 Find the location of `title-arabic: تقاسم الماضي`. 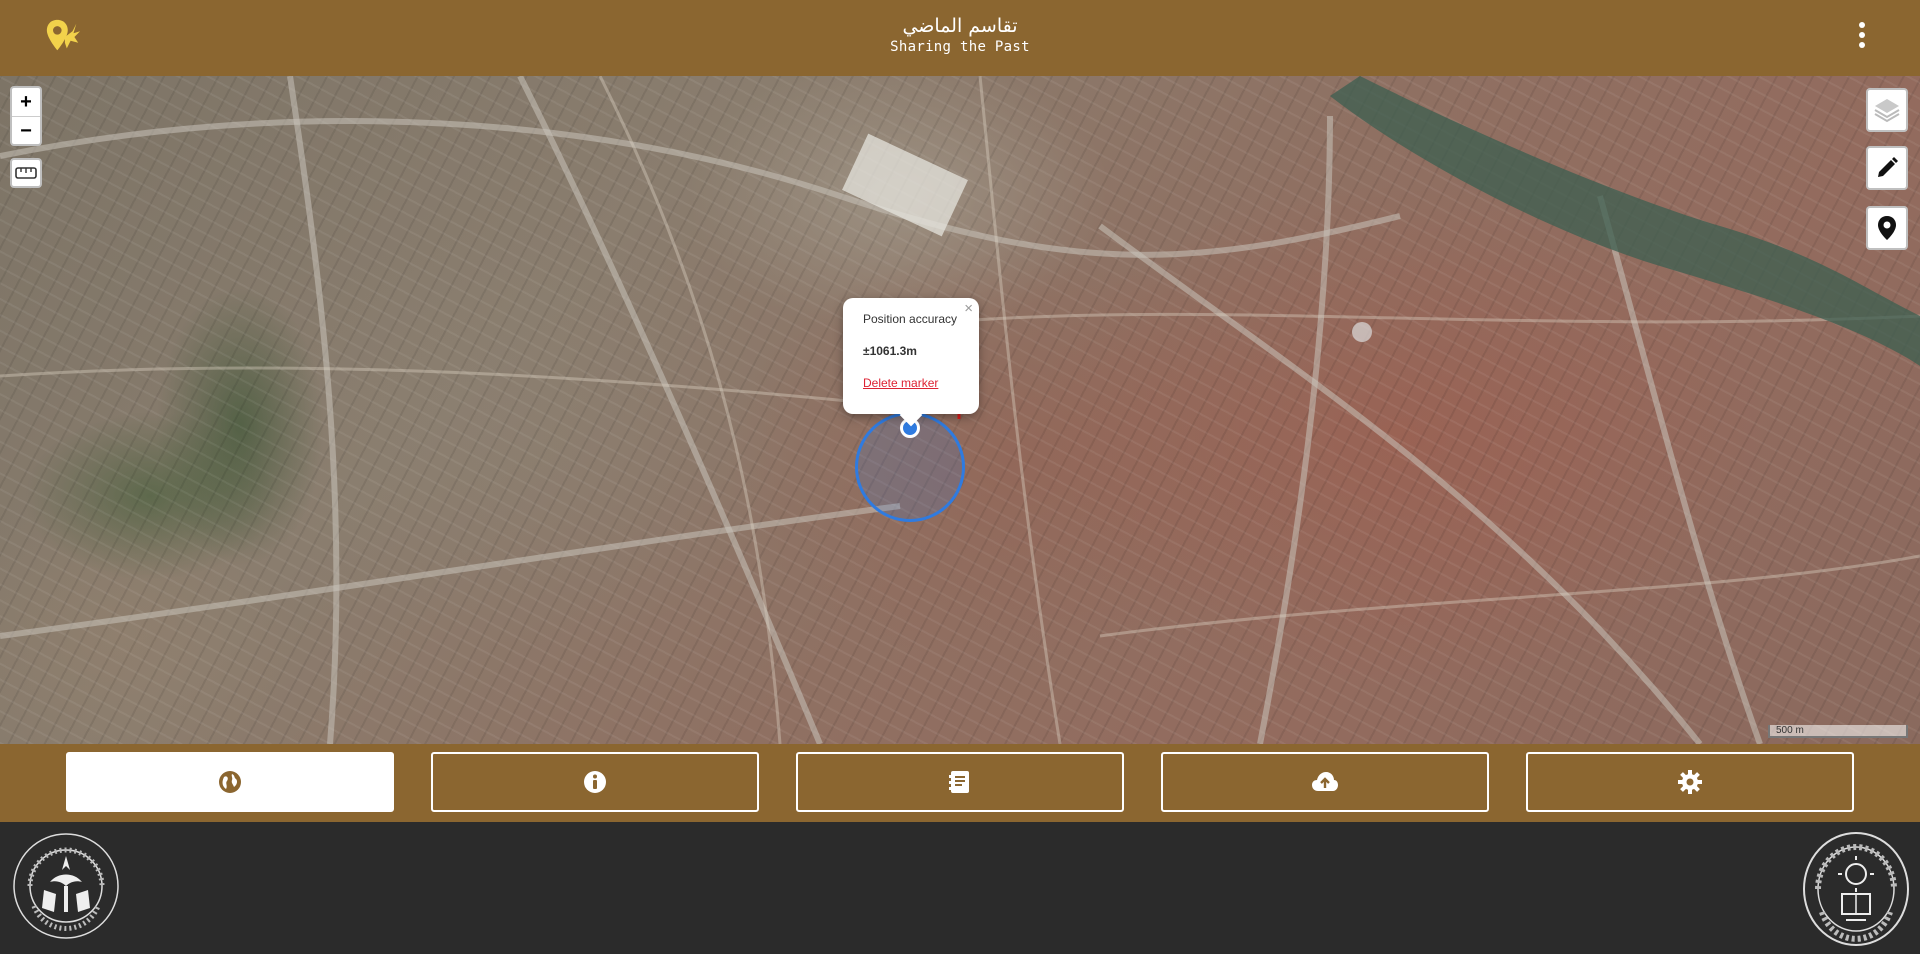

title-arabic: تقاسم الماضي is located at coordinates (960, 26).